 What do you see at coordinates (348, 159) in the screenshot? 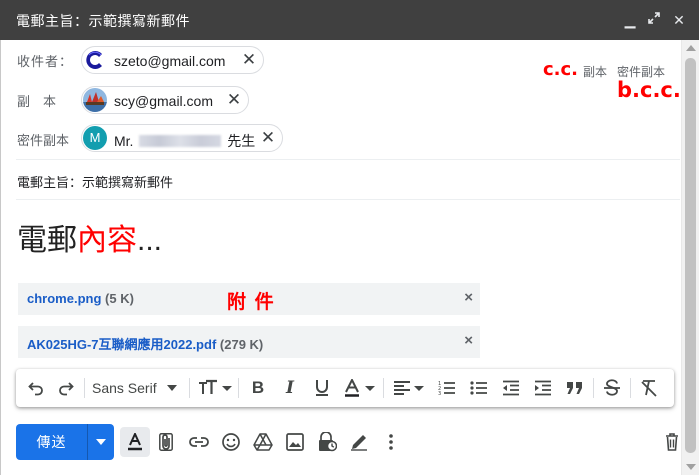
I see `recipients-divider` at bounding box center [348, 159].